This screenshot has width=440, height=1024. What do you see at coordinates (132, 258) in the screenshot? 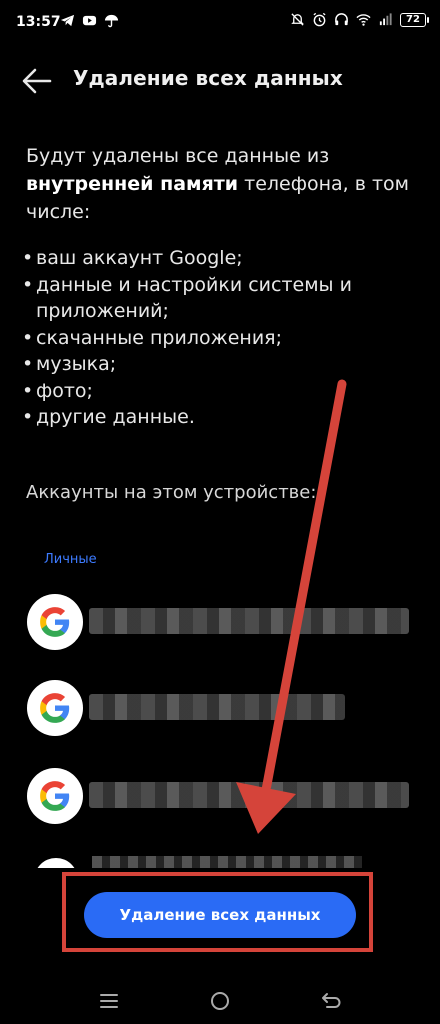
I see `list-item: • ваш аккаунт Google;` at bounding box center [132, 258].